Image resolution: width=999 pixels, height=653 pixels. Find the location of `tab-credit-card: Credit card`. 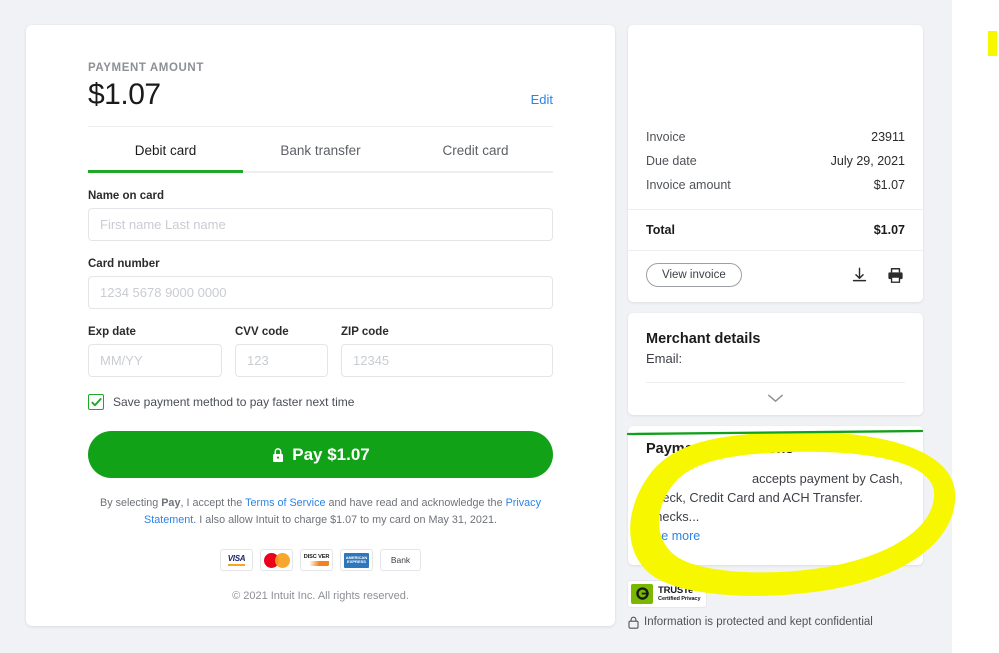

tab-credit-card: Credit card is located at coordinates (475, 149).